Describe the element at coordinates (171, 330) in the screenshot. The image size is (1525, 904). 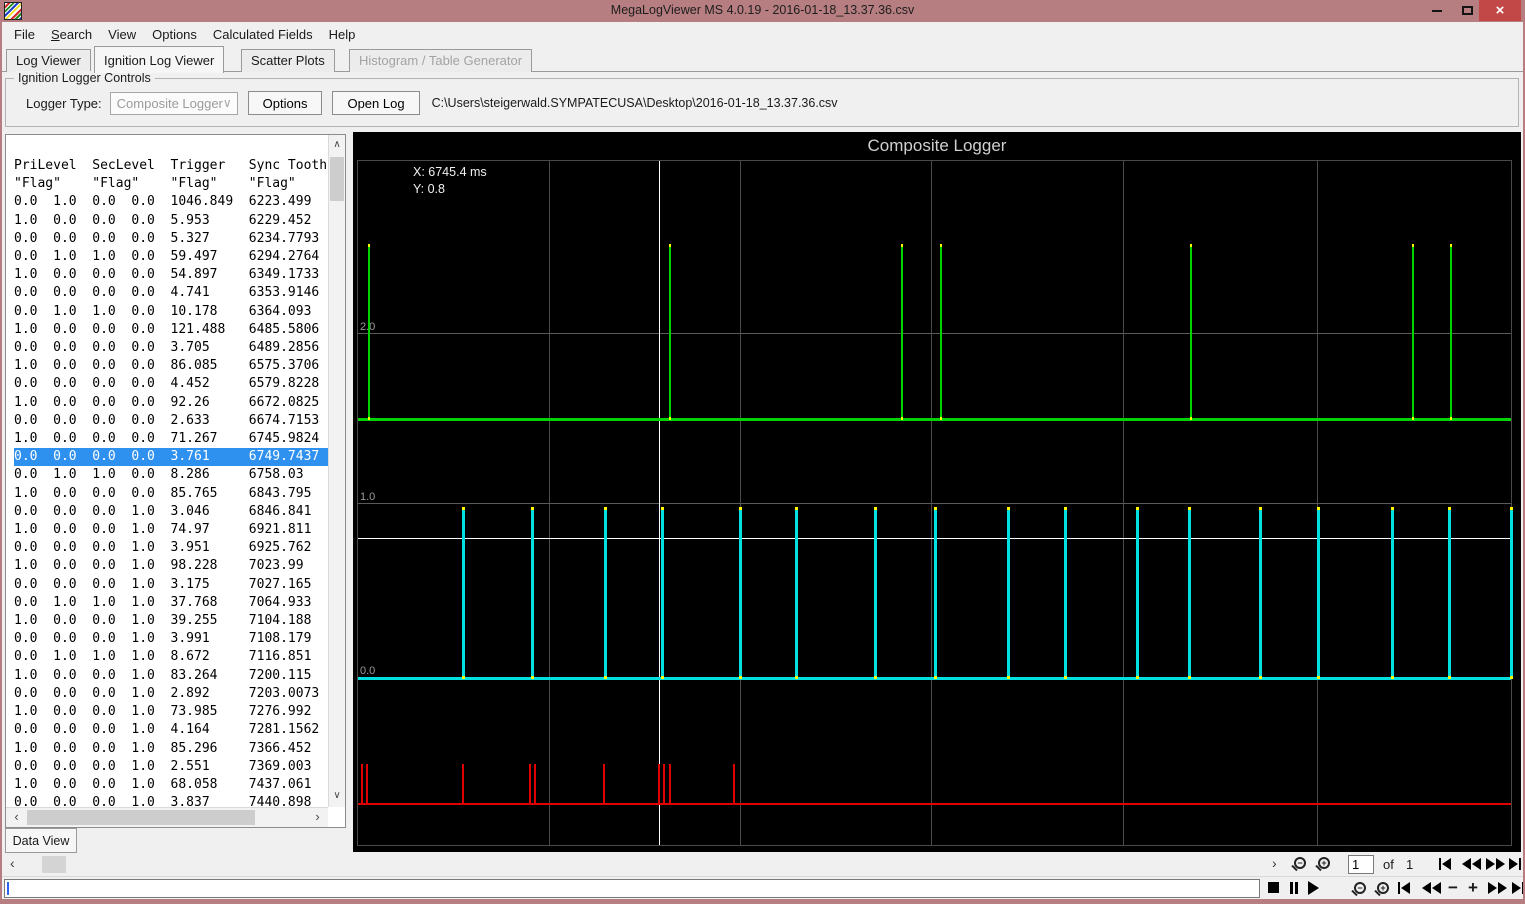
I see `table-row: 1.0 0.0 0.0 0.0 121.488 6485.5806` at that location.